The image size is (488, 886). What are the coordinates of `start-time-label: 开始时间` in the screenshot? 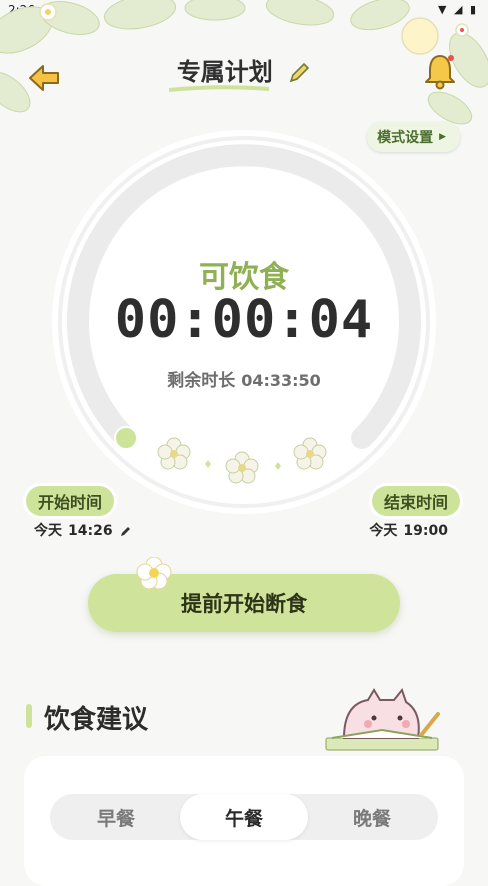 It's located at (70, 501).